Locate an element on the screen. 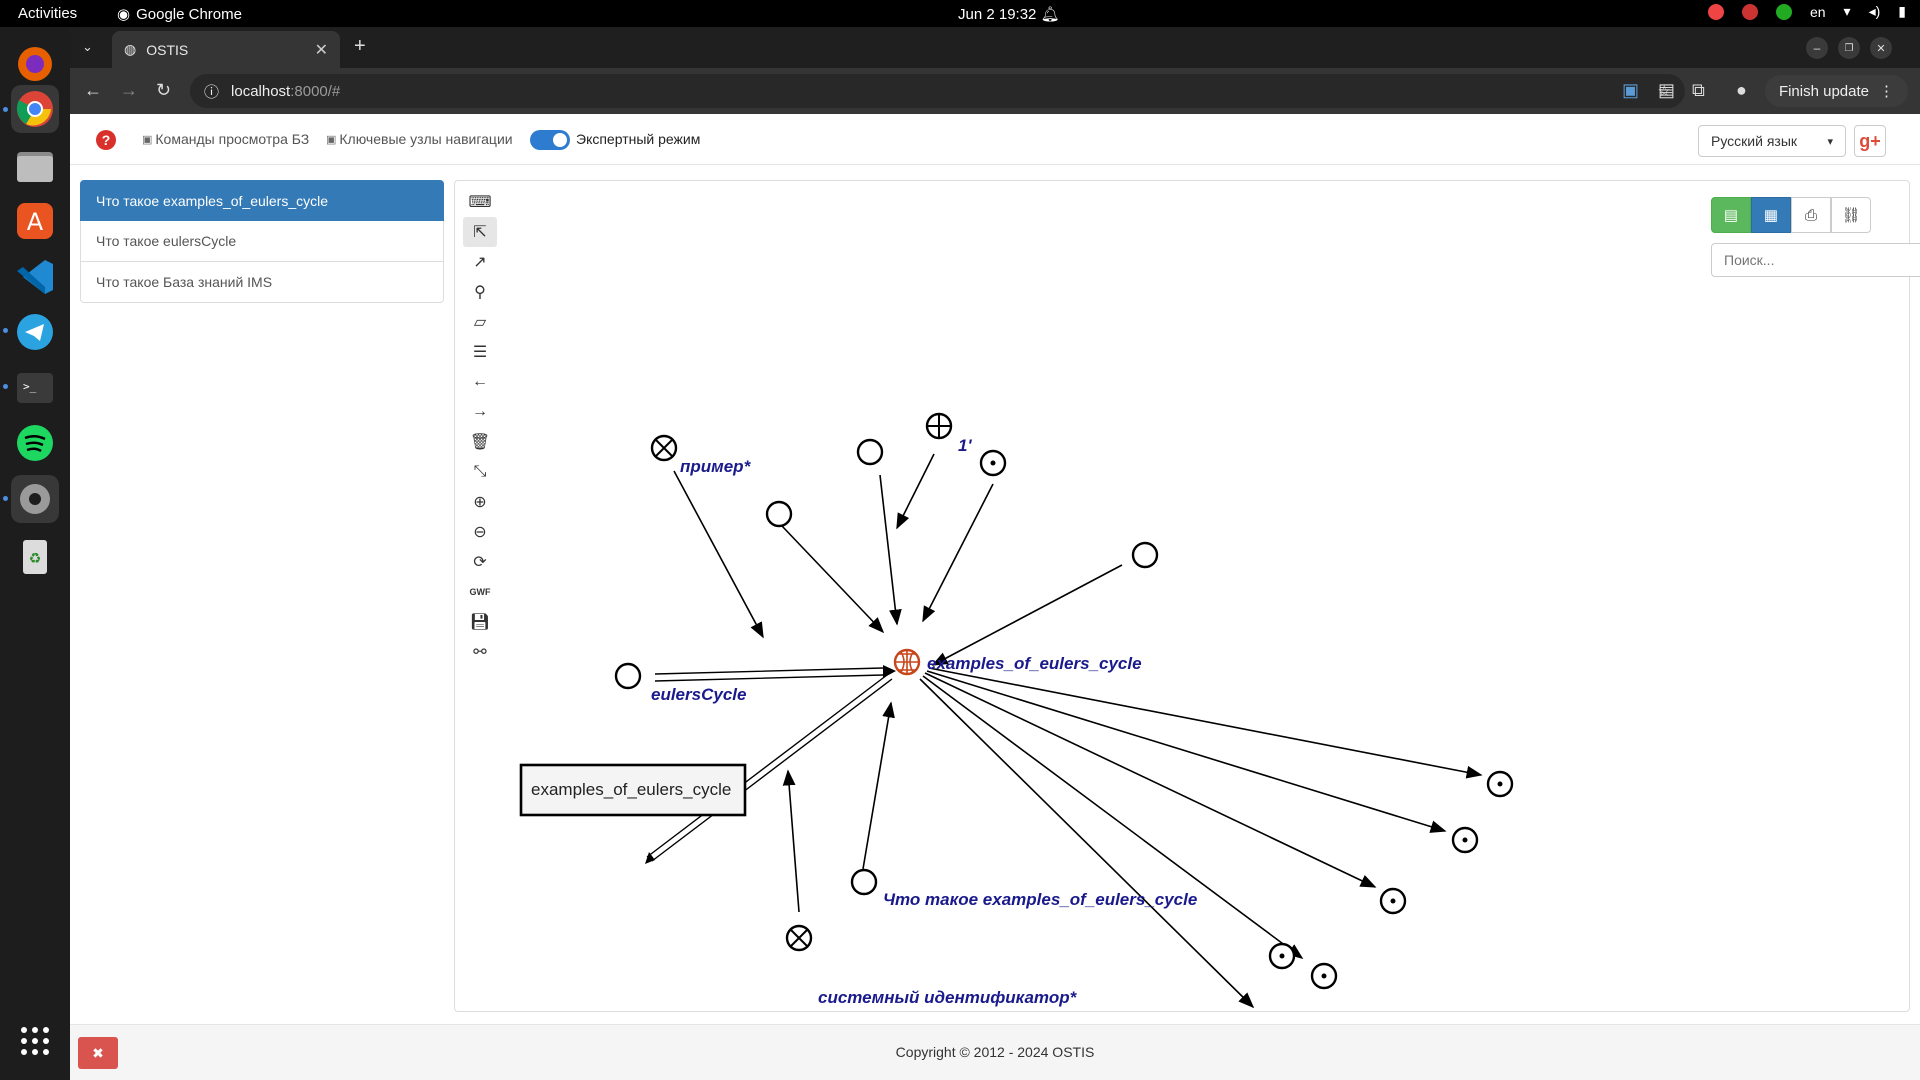 The height and width of the screenshot is (1080, 1920). minimize-icon: – is located at coordinates (1817, 48).